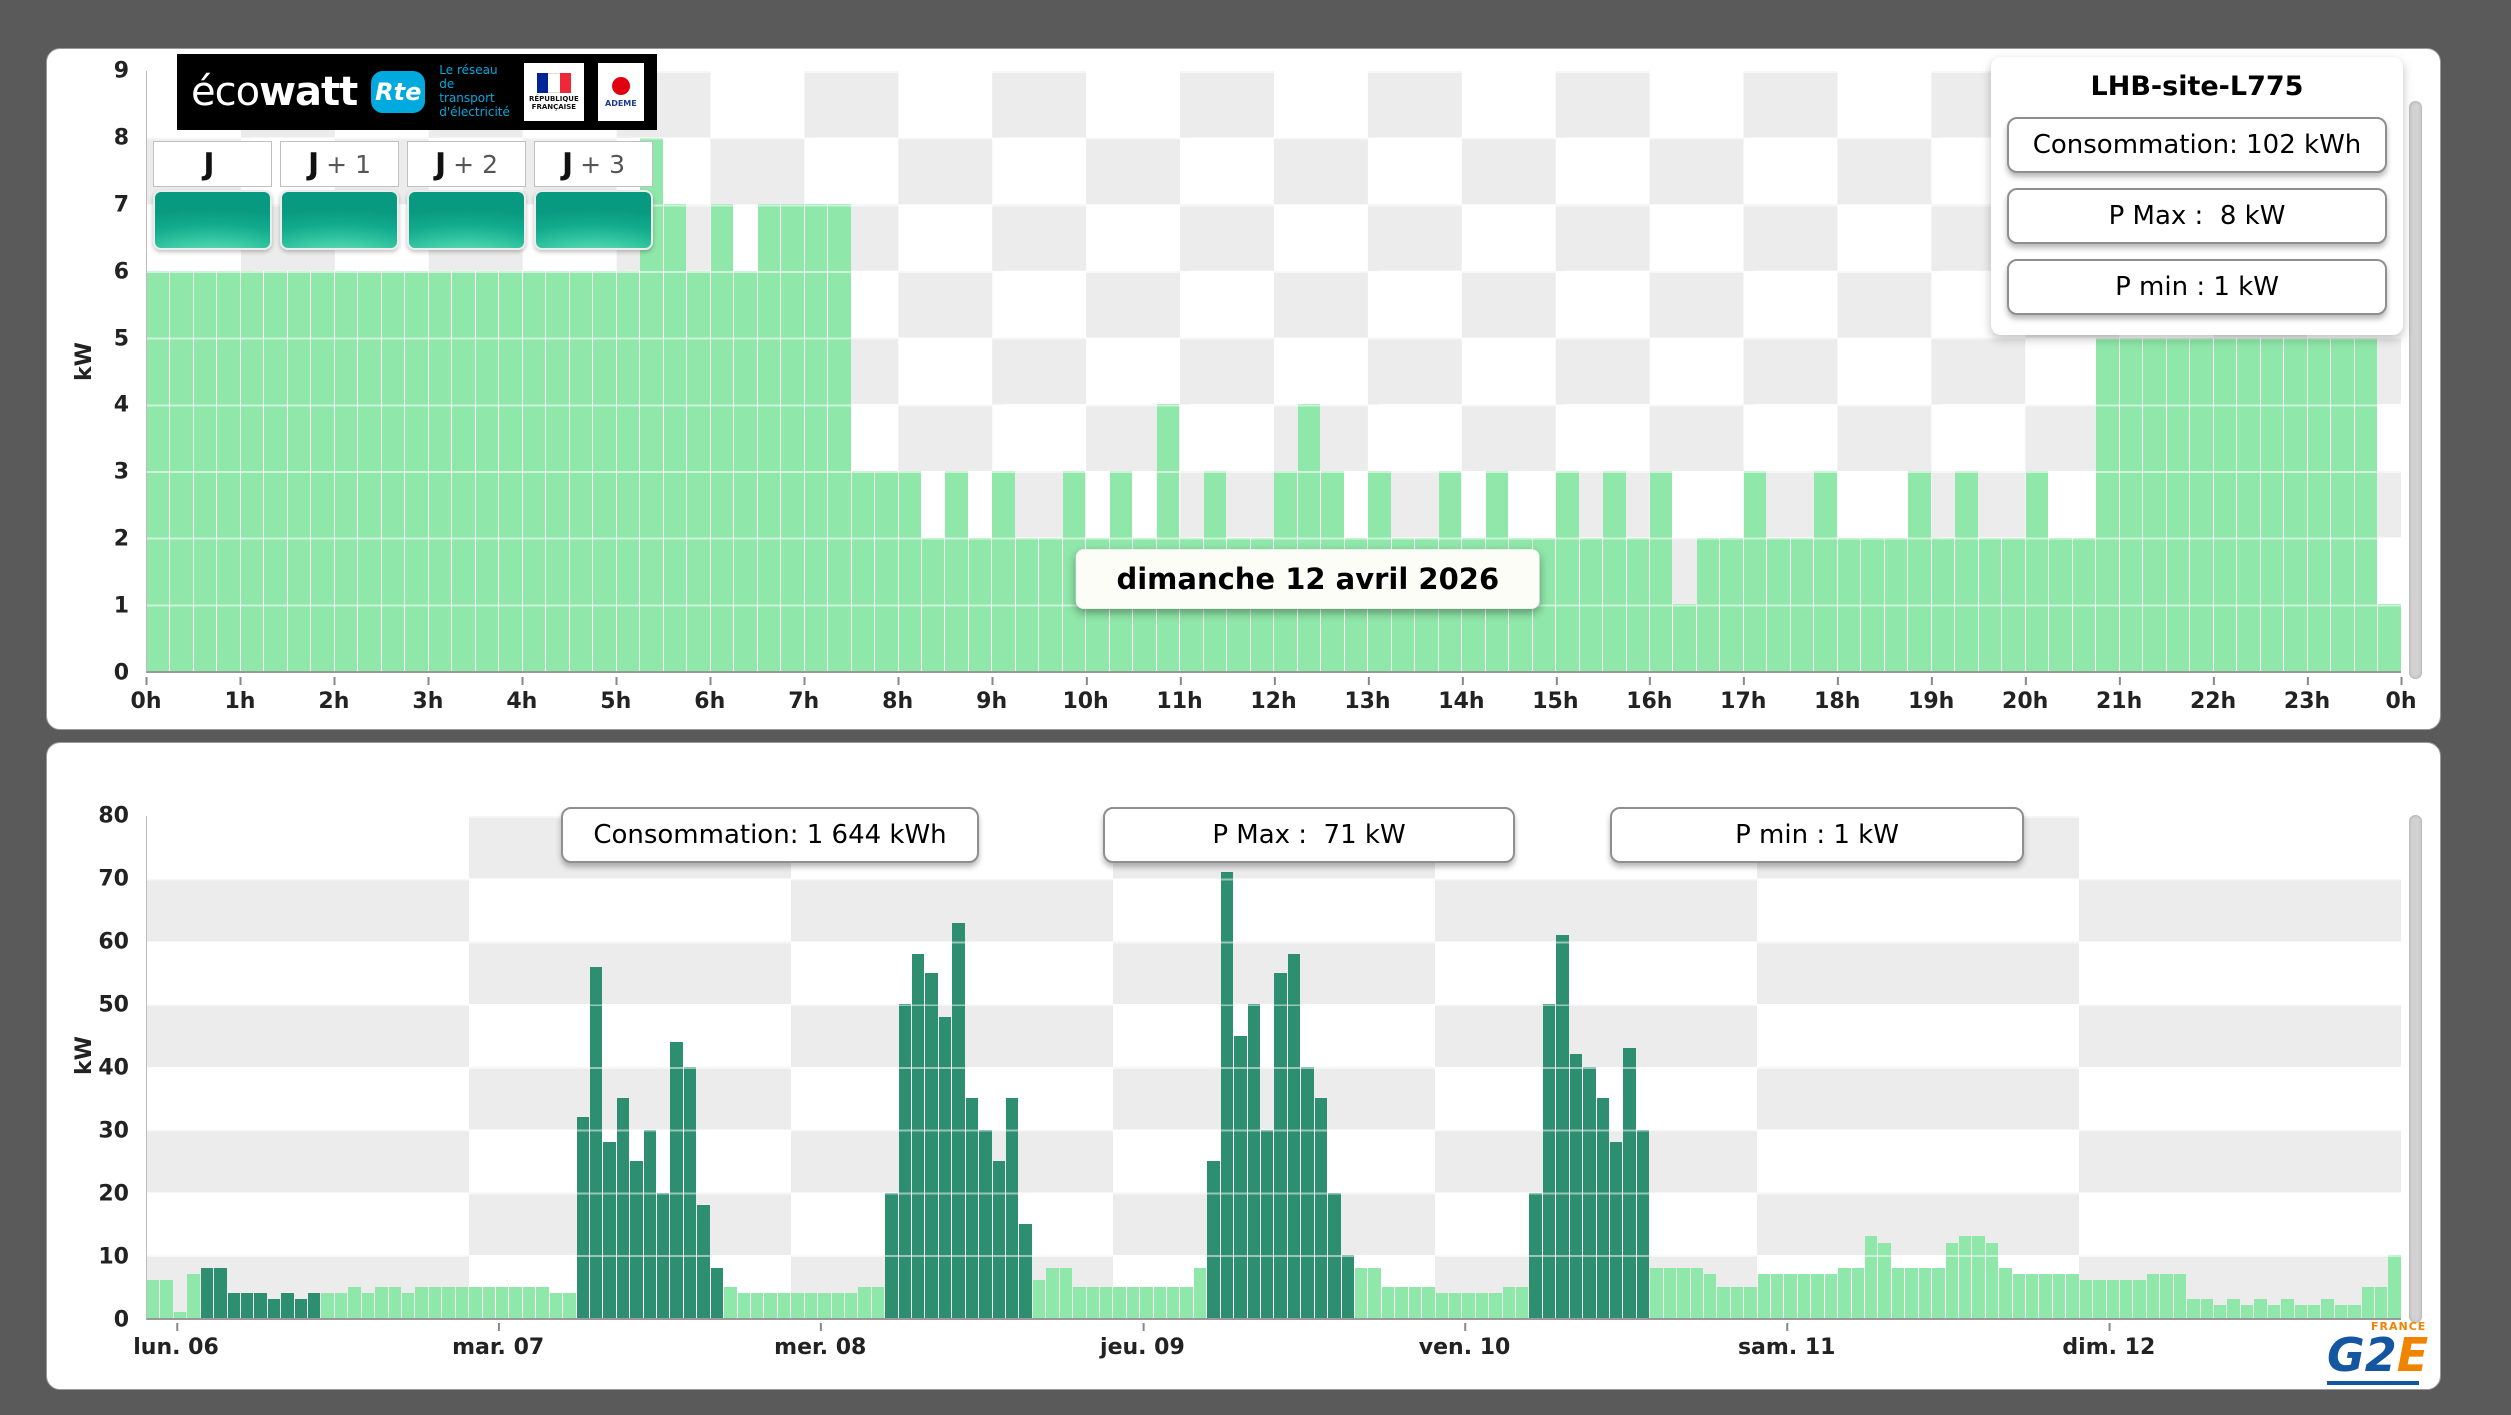 This screenshot has width=2511, height=1415. I want to click on tab-j: J, so click(212, 195).